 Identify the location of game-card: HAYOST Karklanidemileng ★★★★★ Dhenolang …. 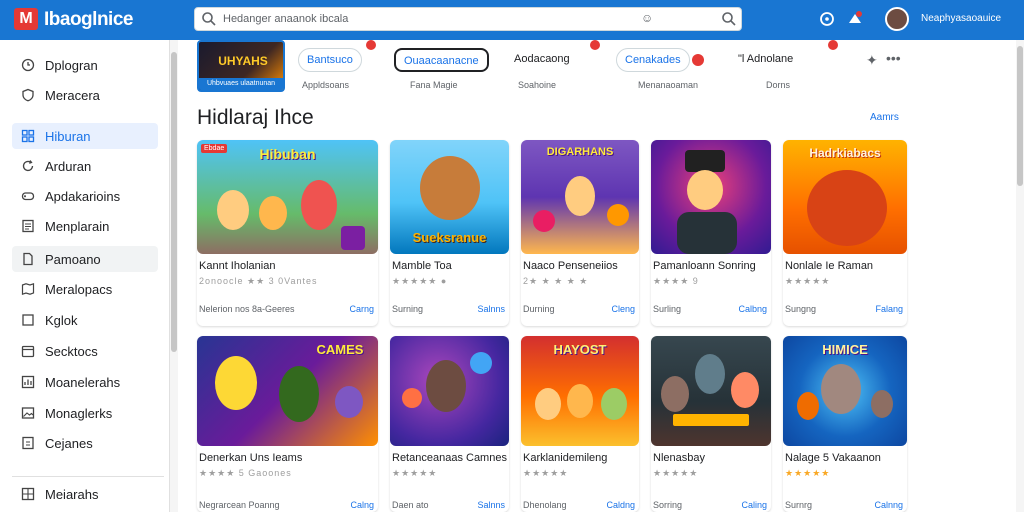
(580, 424).